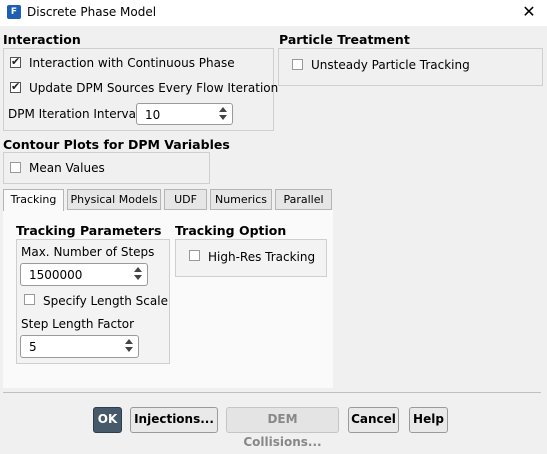 This screenshot has width=547, height=454. I want to click on interaction-heading: Interaction, so click(42, 39).